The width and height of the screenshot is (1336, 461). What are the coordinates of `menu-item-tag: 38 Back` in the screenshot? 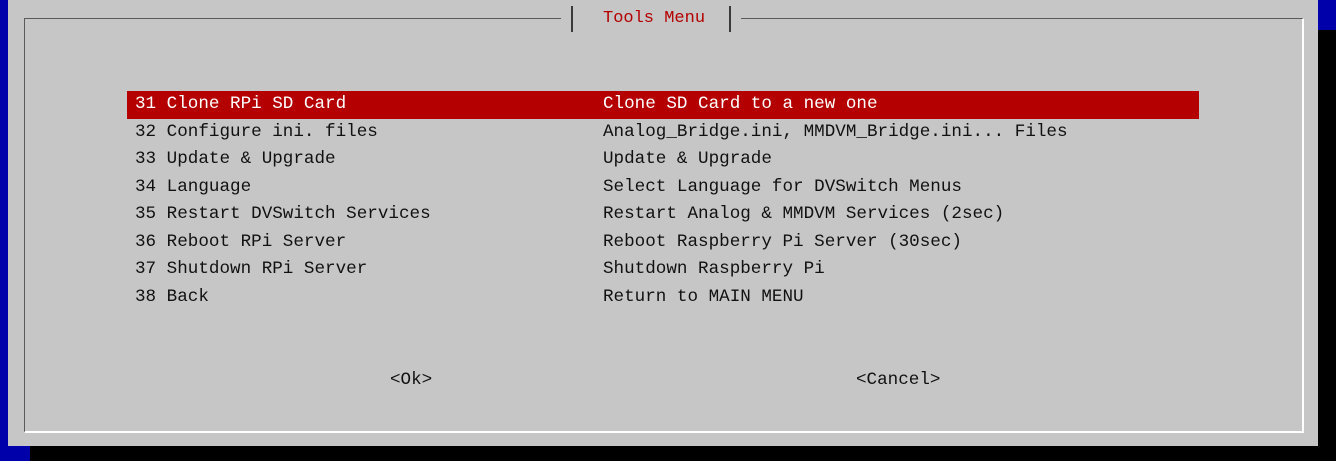 It's located at (172, 296).